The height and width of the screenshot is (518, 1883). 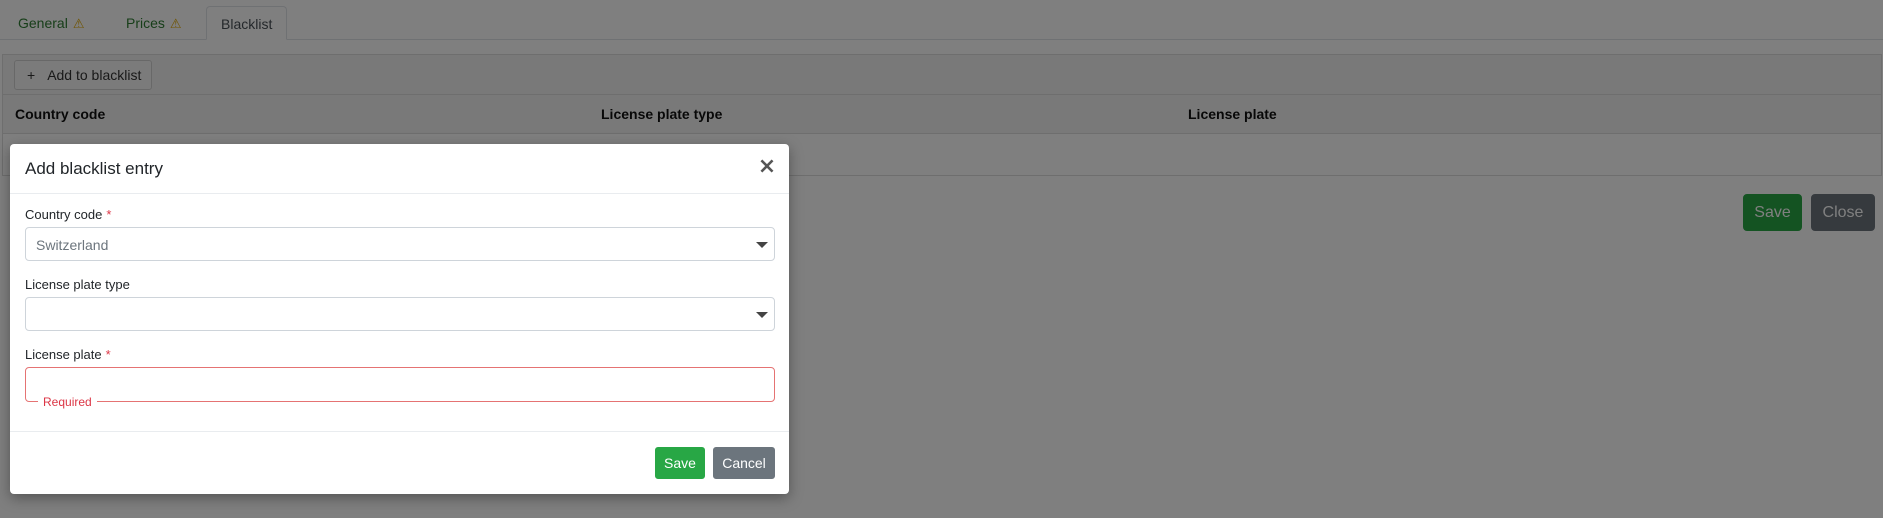 I want to click on license-plate-input, so click(x=400, y=384).